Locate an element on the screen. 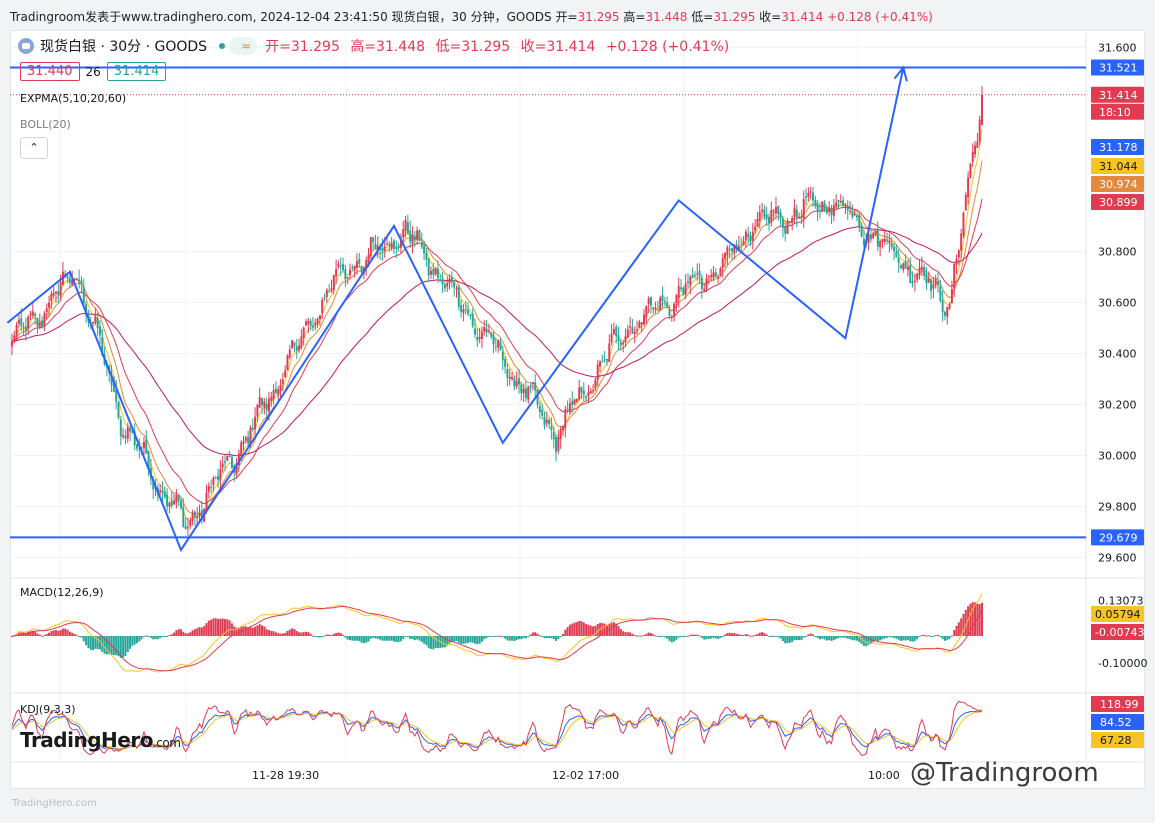 The image size is (1155, 823). status-pill: ≈ is located at coordinates (243, 46).